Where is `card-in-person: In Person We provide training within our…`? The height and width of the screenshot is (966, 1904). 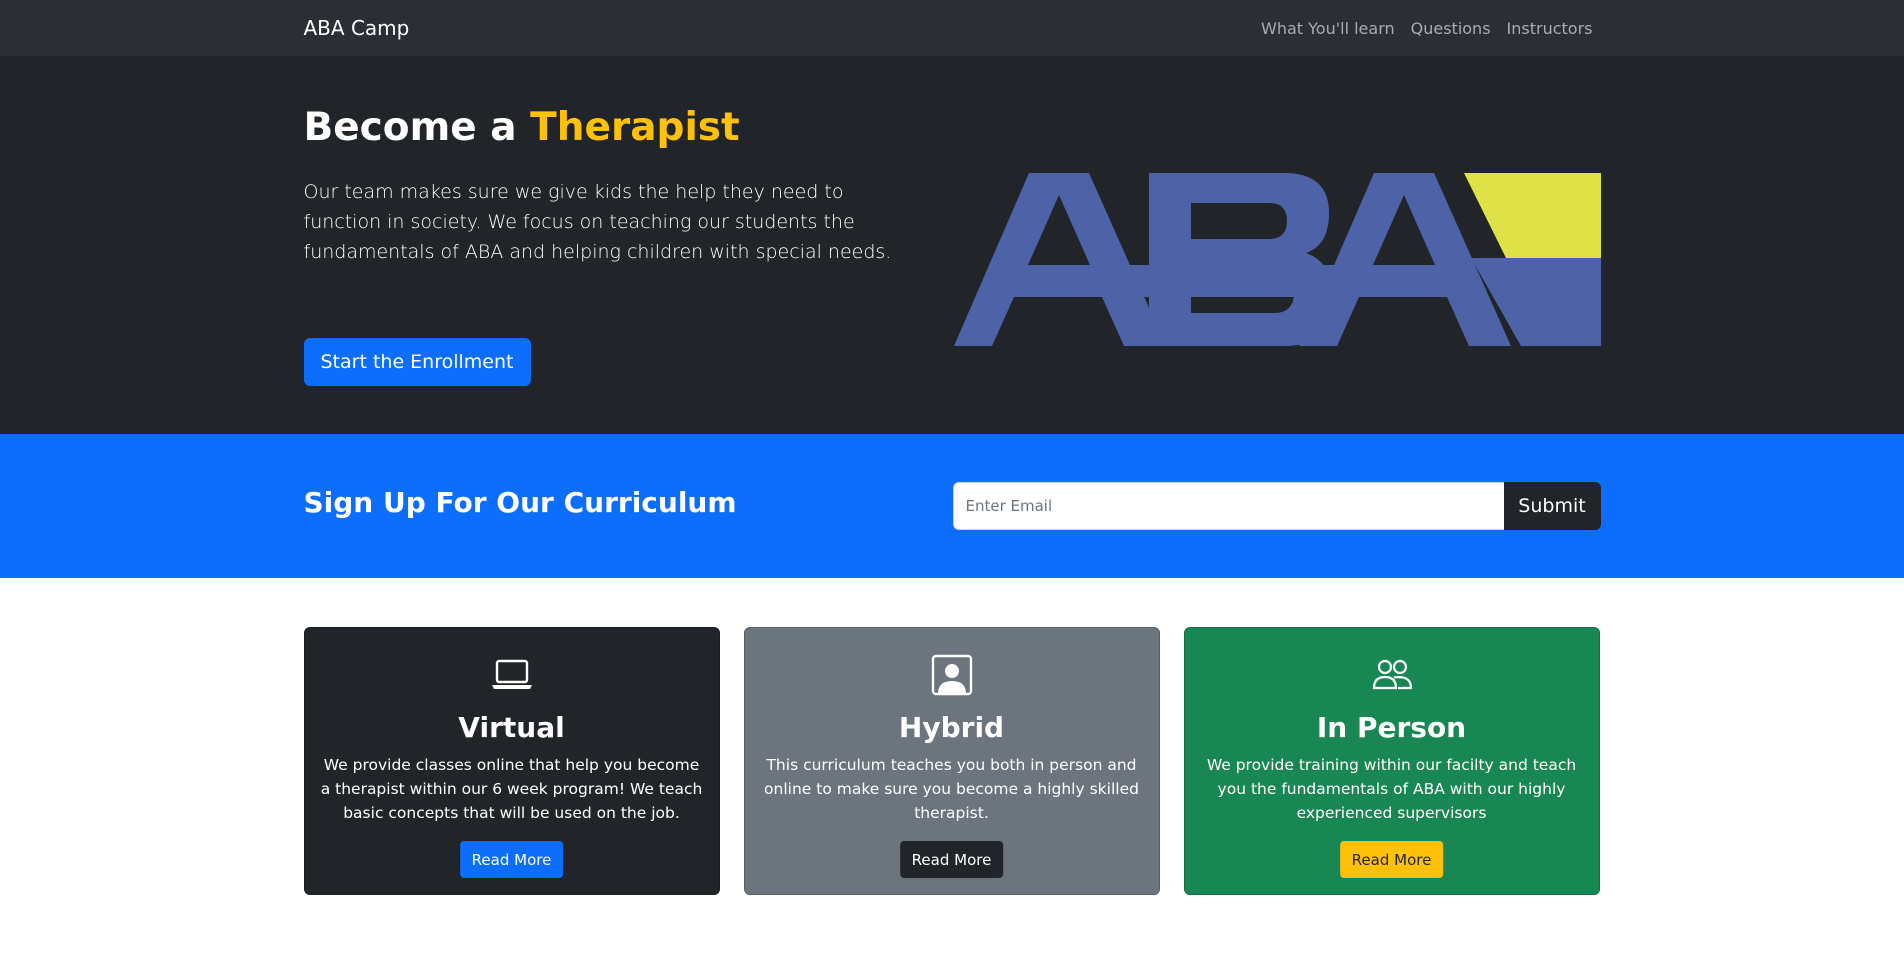
card-in-person: In Person We provide training within our… is located at coordinates (1391, 761).